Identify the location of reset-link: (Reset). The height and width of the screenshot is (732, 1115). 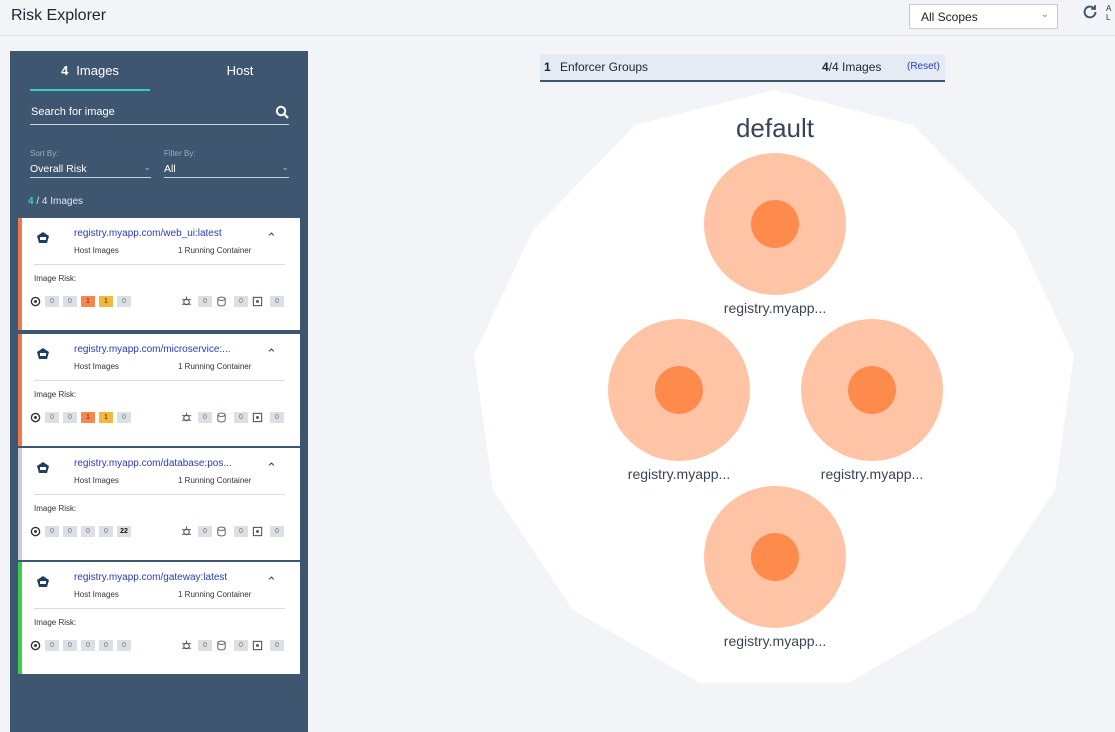
(923, 66).